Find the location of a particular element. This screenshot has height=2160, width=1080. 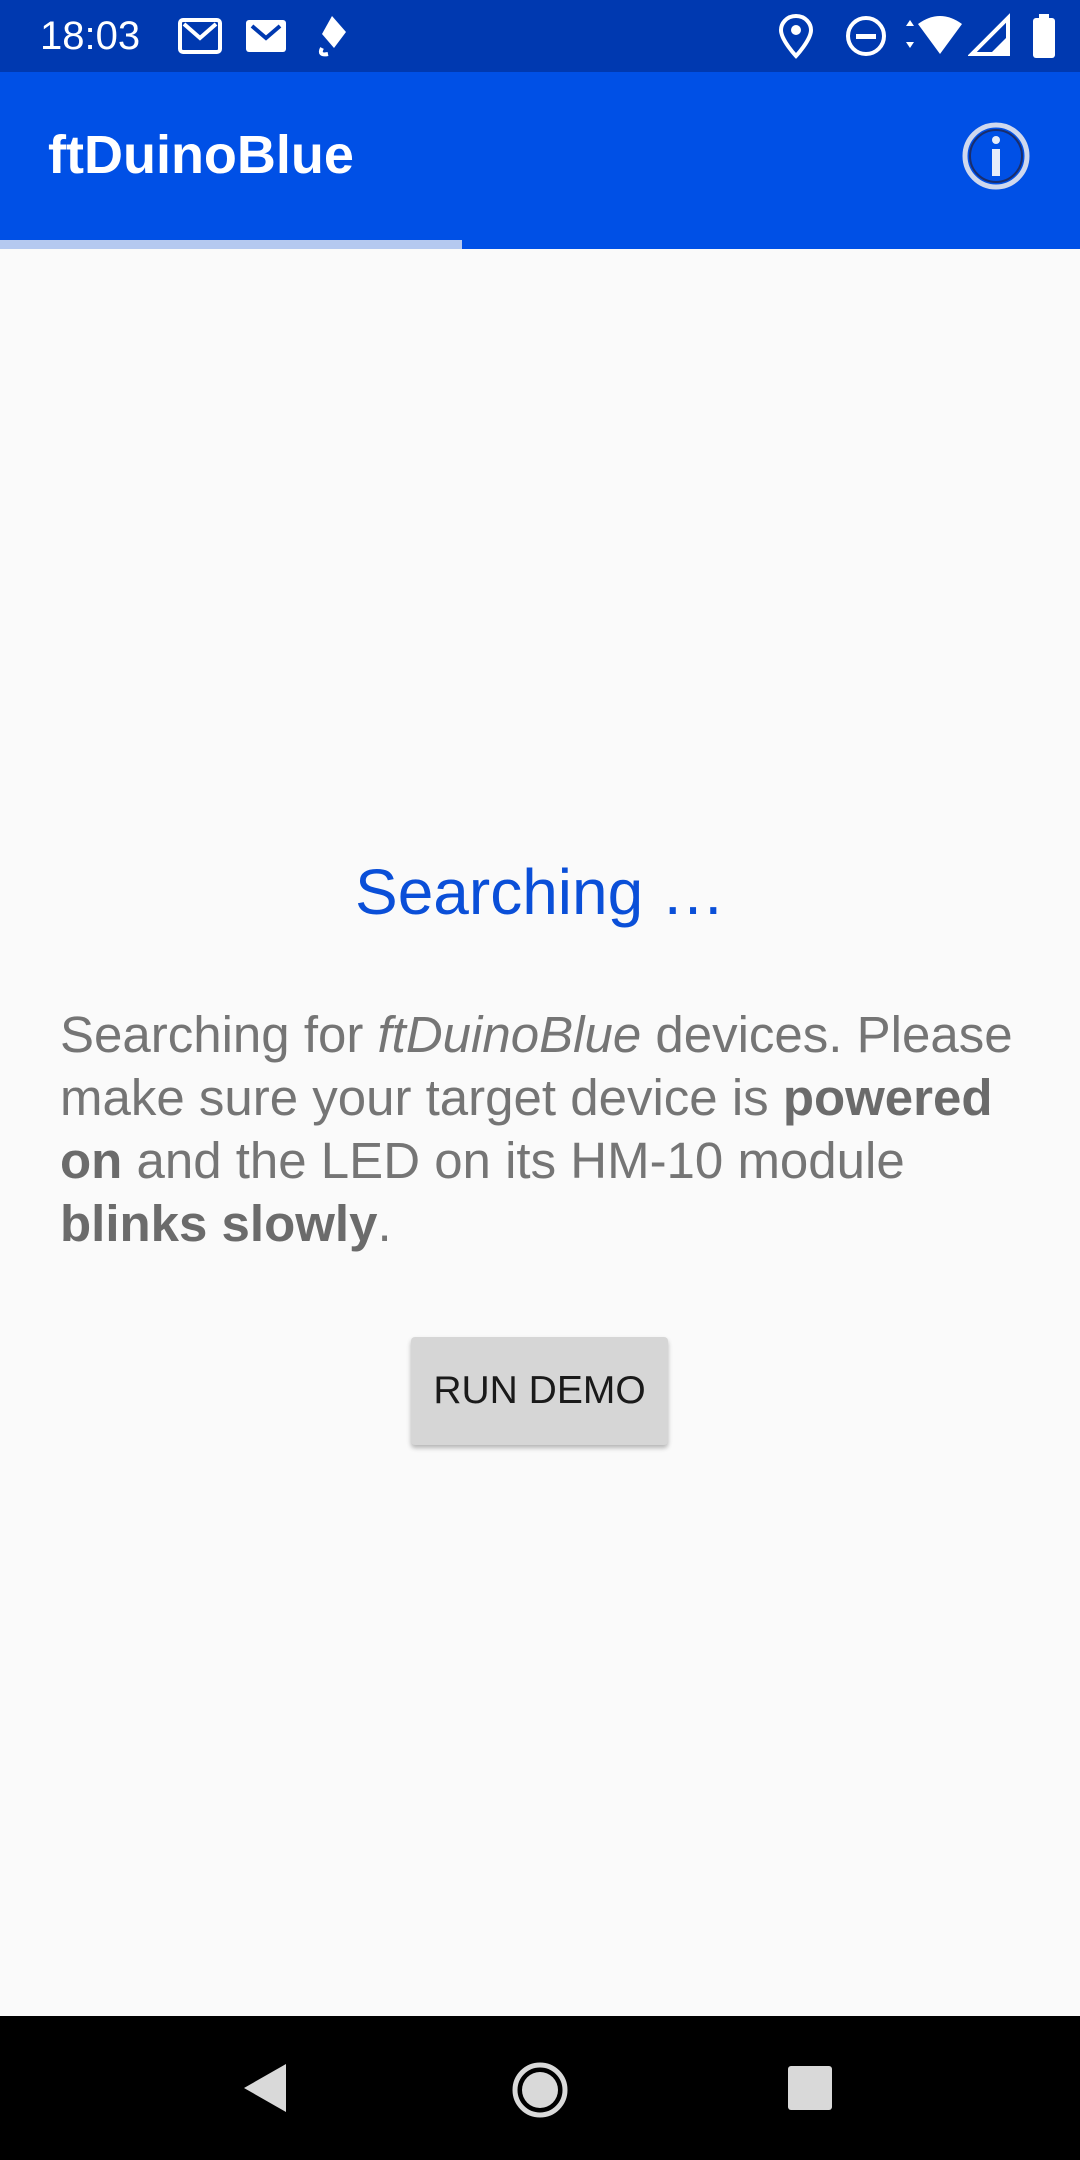

signal-icon is located at coordinates (989, 34).